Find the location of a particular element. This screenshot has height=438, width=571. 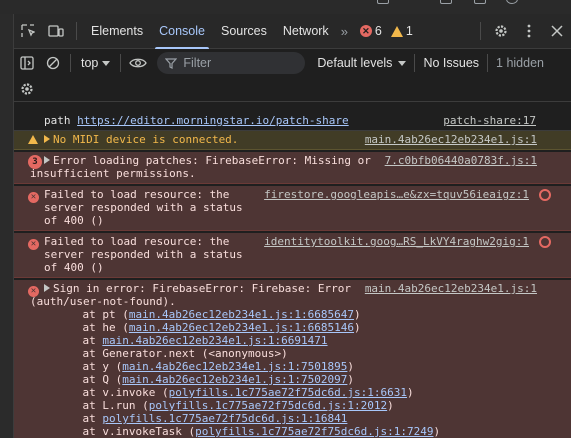

source-link: identitytoolkit.goog…RS_LkVY4raghw2gig:1 is located at coordinates (396, 241).